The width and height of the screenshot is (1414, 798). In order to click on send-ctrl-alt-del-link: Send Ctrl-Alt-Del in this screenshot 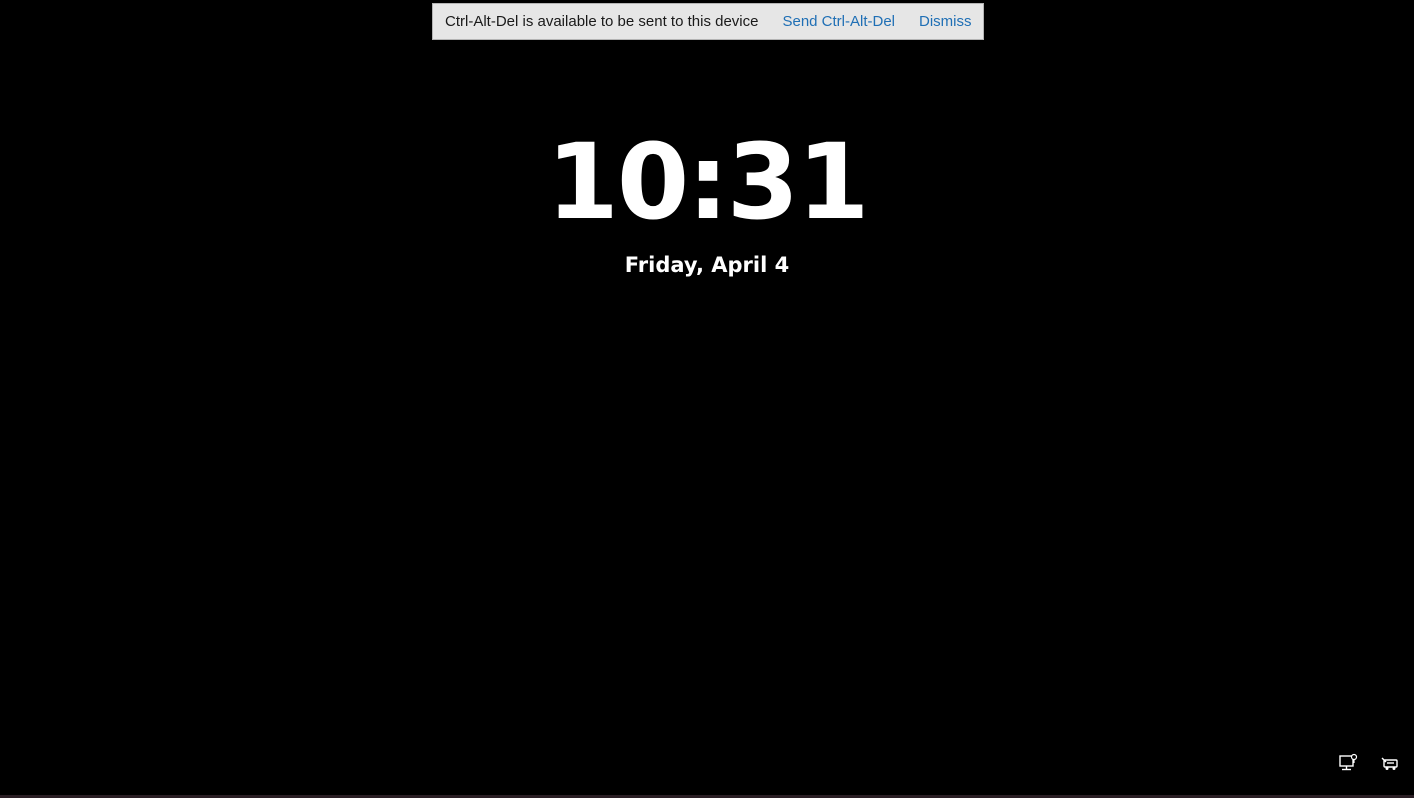, I will do `click(838, 21)`.